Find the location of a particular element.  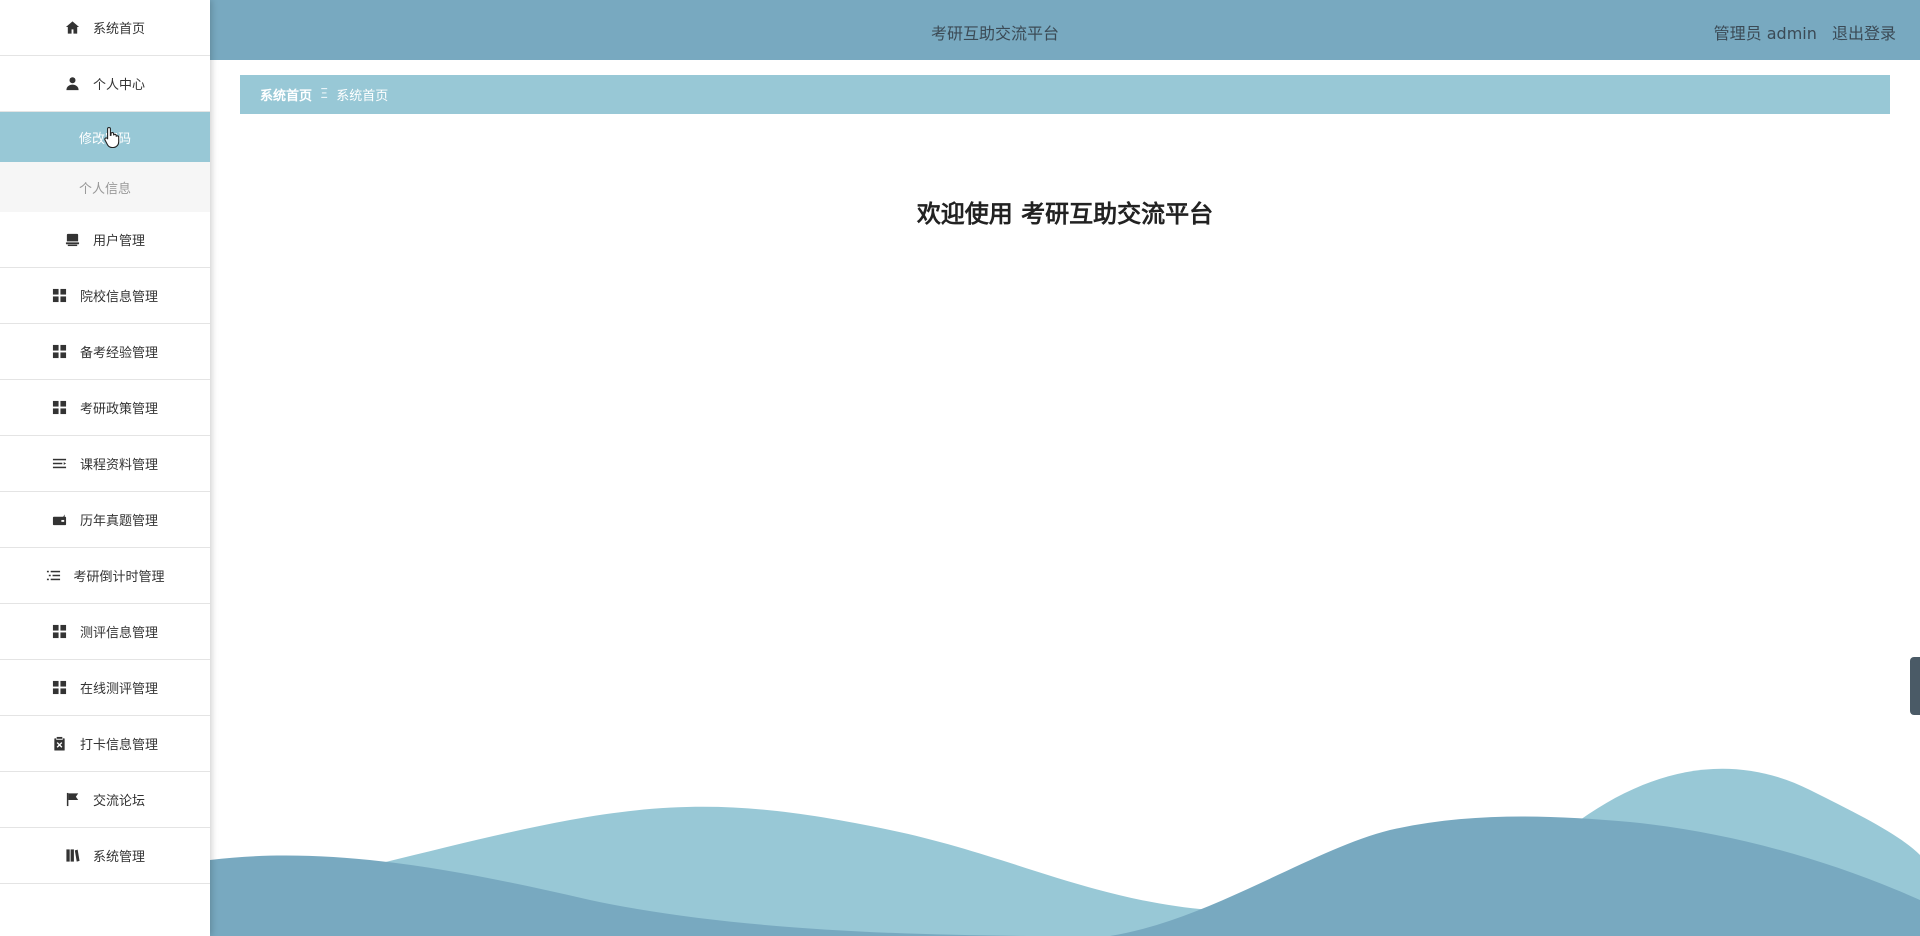

sidebar-item-home: 系统首页 is located at coordinates (105, 28).